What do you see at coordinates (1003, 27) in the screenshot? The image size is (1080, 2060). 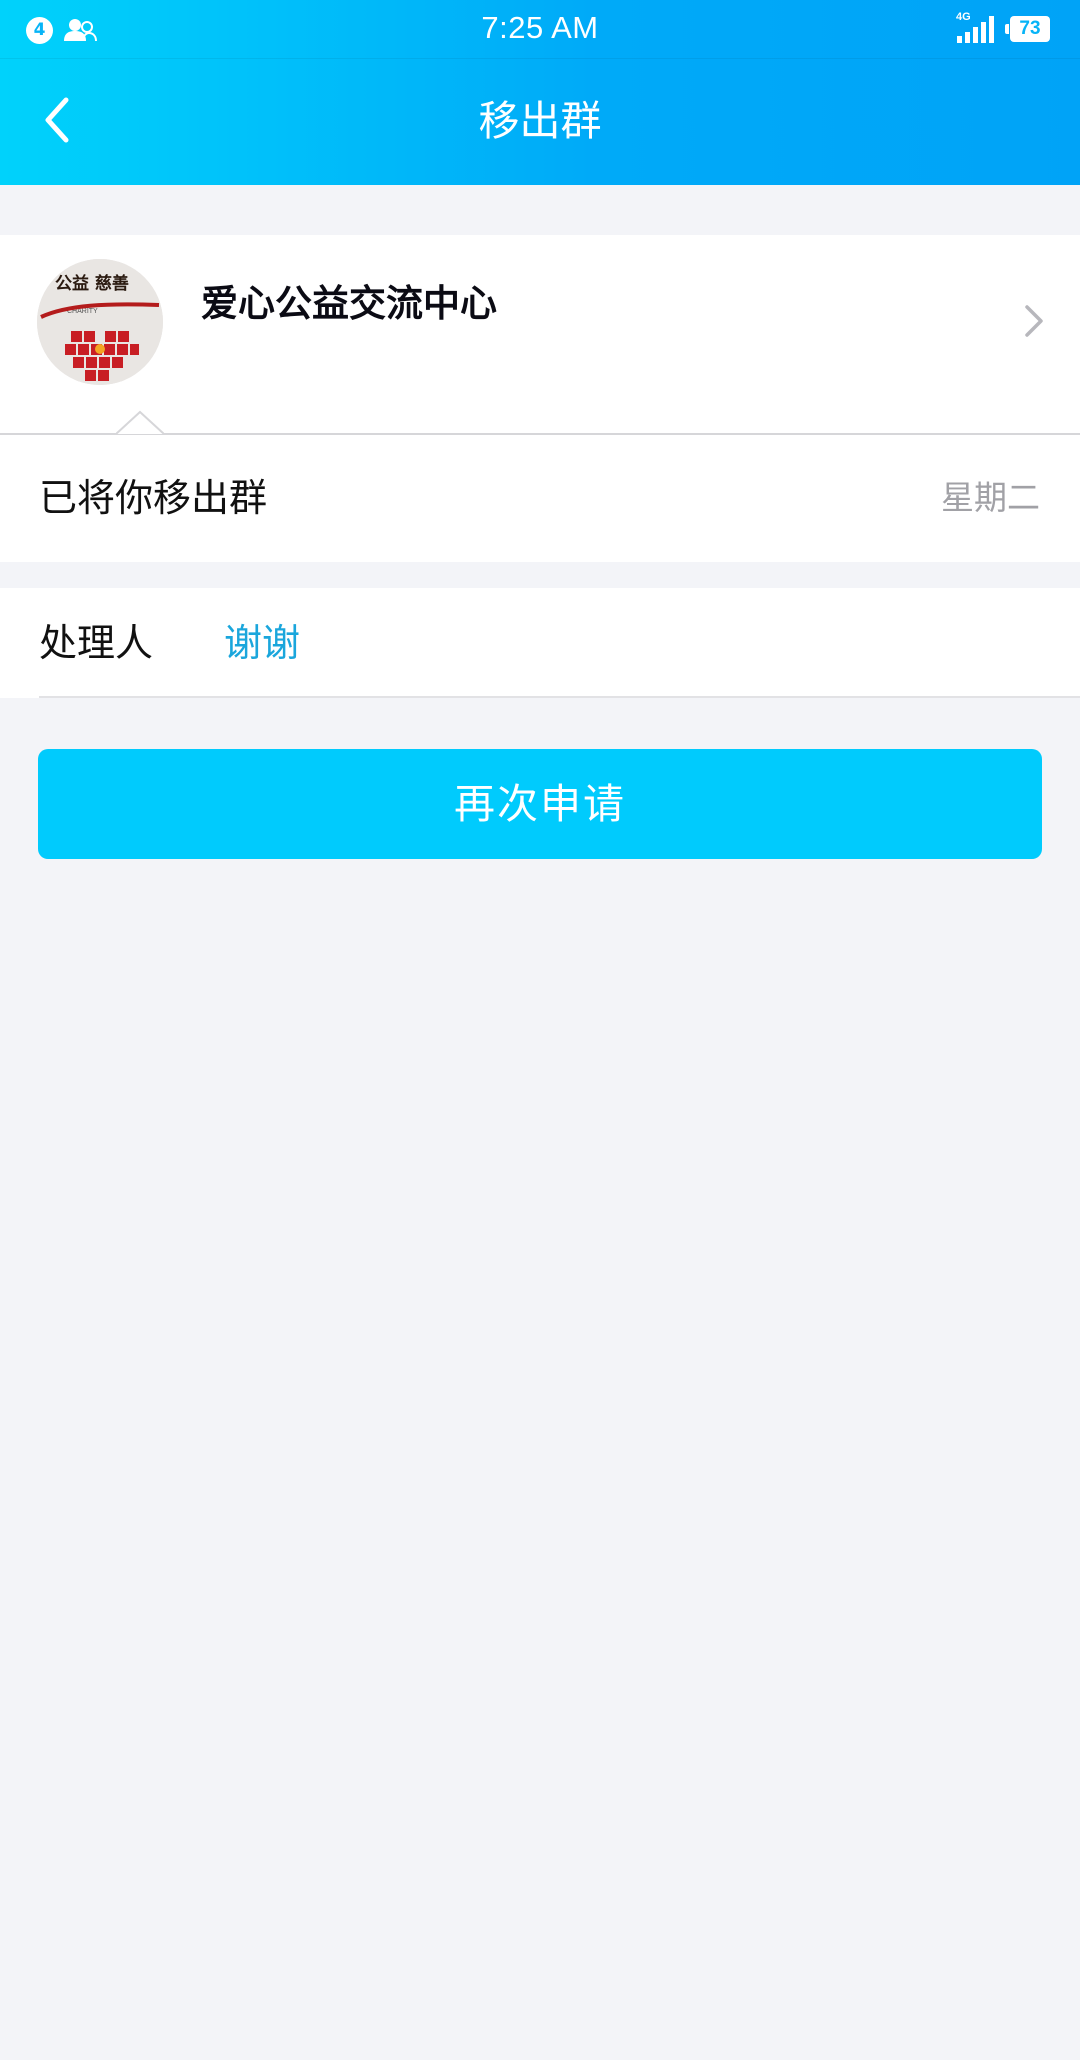 I see `status-right: 4G 73` at bounding box center [1003, 27].